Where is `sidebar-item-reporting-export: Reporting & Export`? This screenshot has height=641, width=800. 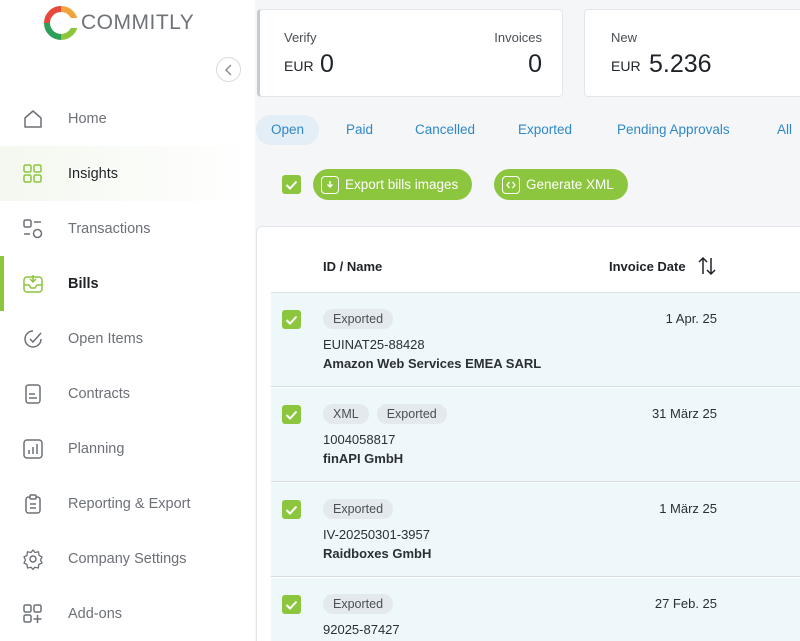
sidebar-item-reporting-export: Reporting & Export is located at coordinates (127, 503).